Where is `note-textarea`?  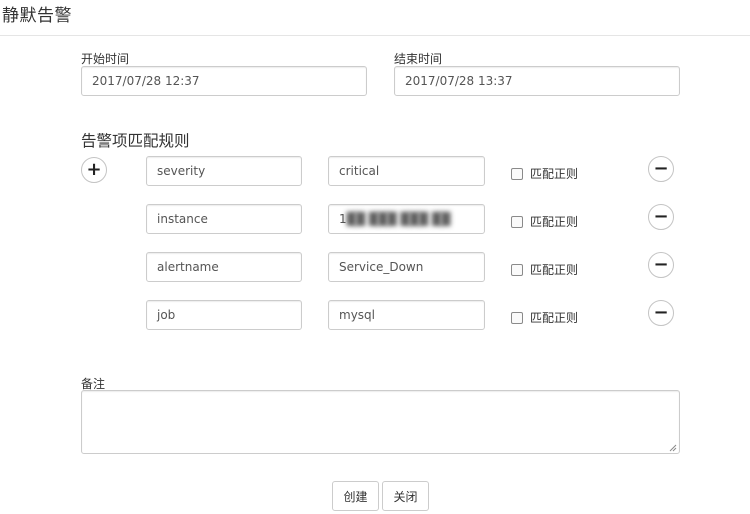 note-textarea is located at coordinates (380, 422).